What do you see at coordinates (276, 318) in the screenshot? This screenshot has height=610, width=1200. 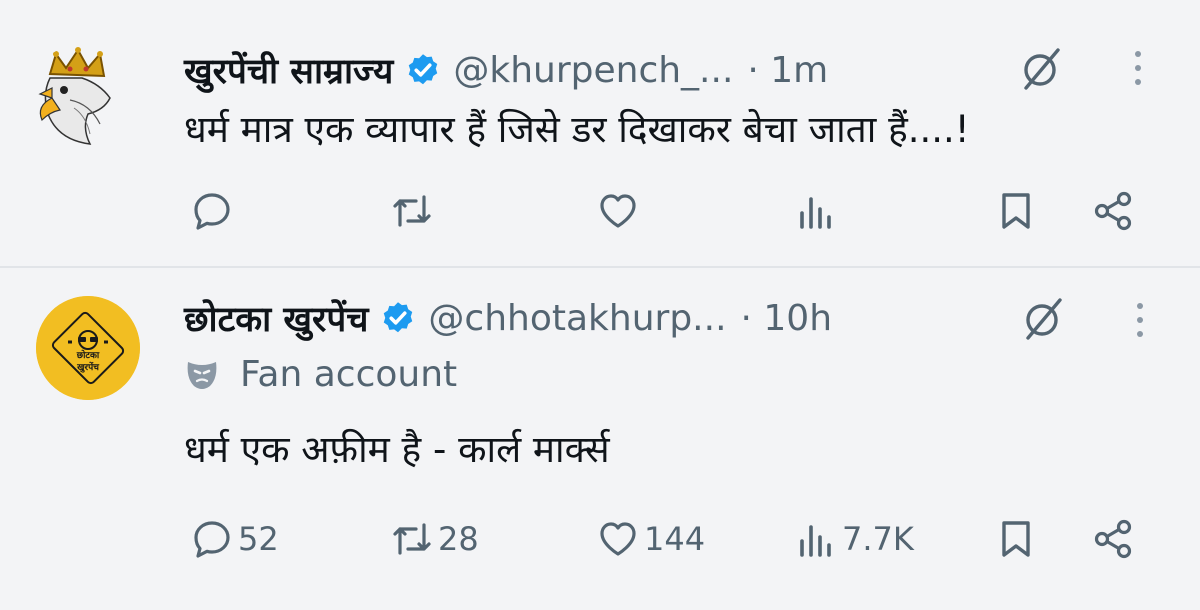 I see `display-name: छोटका खुरपेंच` at bounding box center [276, 318].